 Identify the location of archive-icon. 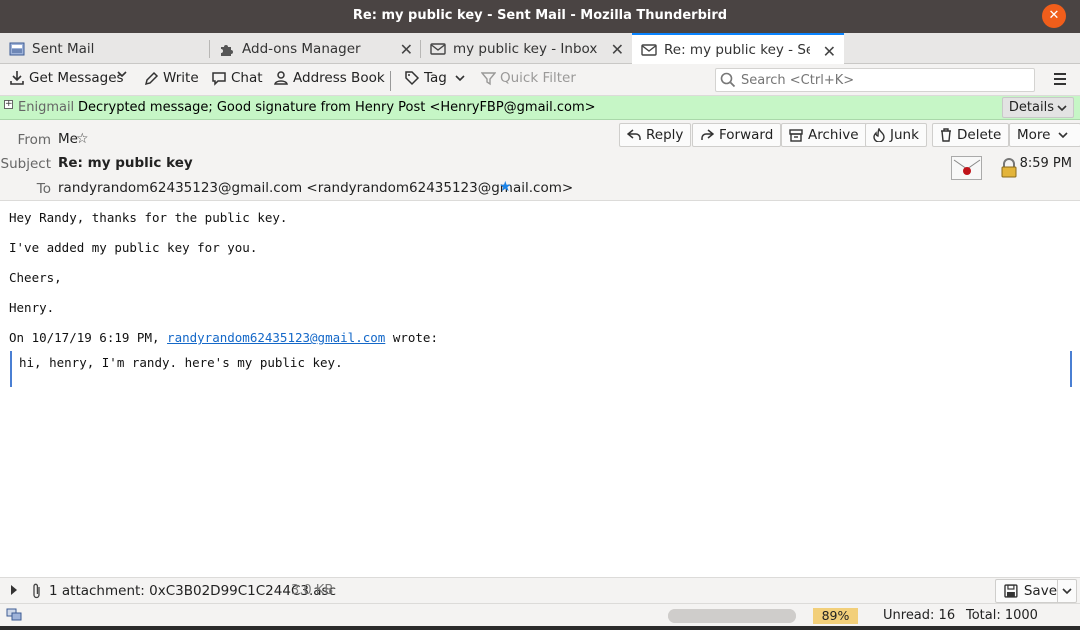
(796, 135).